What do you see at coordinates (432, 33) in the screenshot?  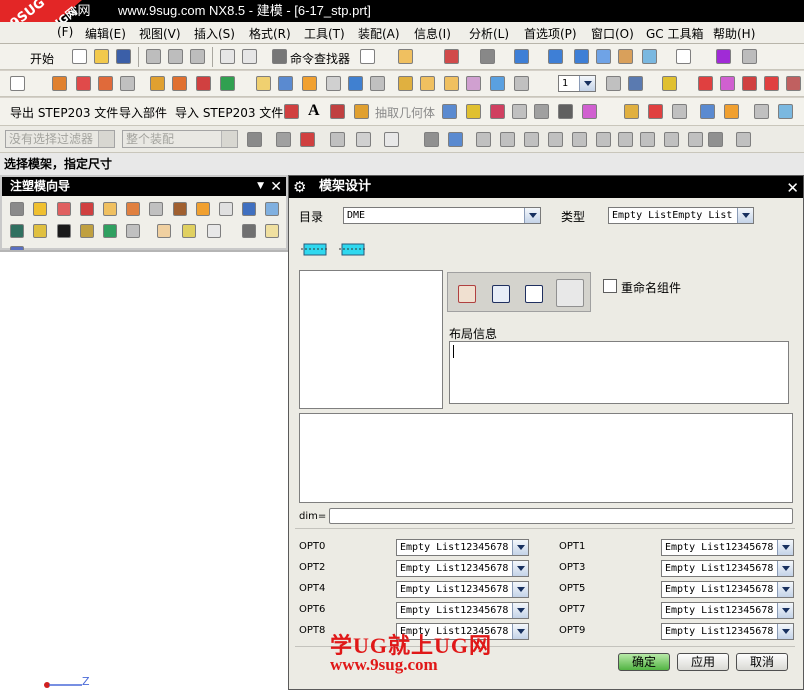 I see `menu-info: 信息(I)` at bounding box center [432, 33].